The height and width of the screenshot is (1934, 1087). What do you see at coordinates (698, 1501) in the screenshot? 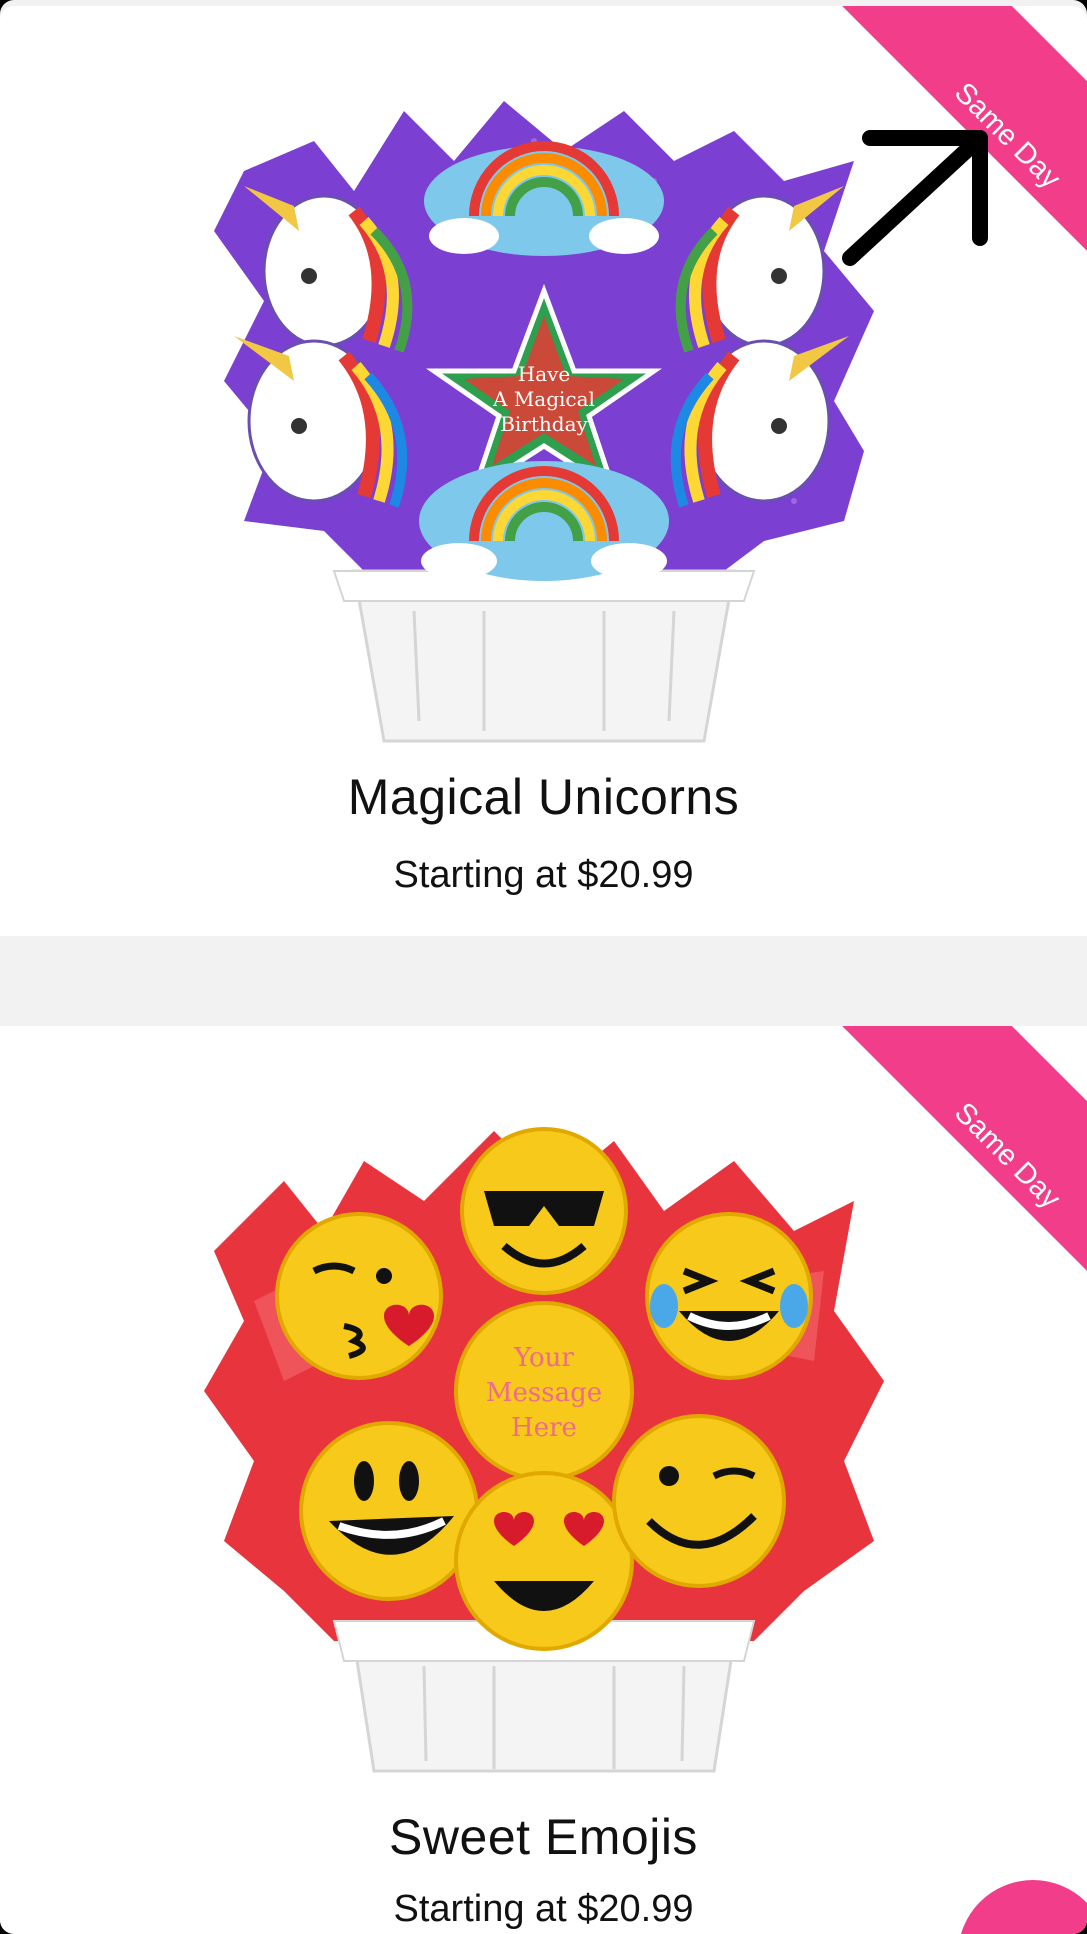
I see `wink-emoji-cookie` at bounding box center [698, 1501].